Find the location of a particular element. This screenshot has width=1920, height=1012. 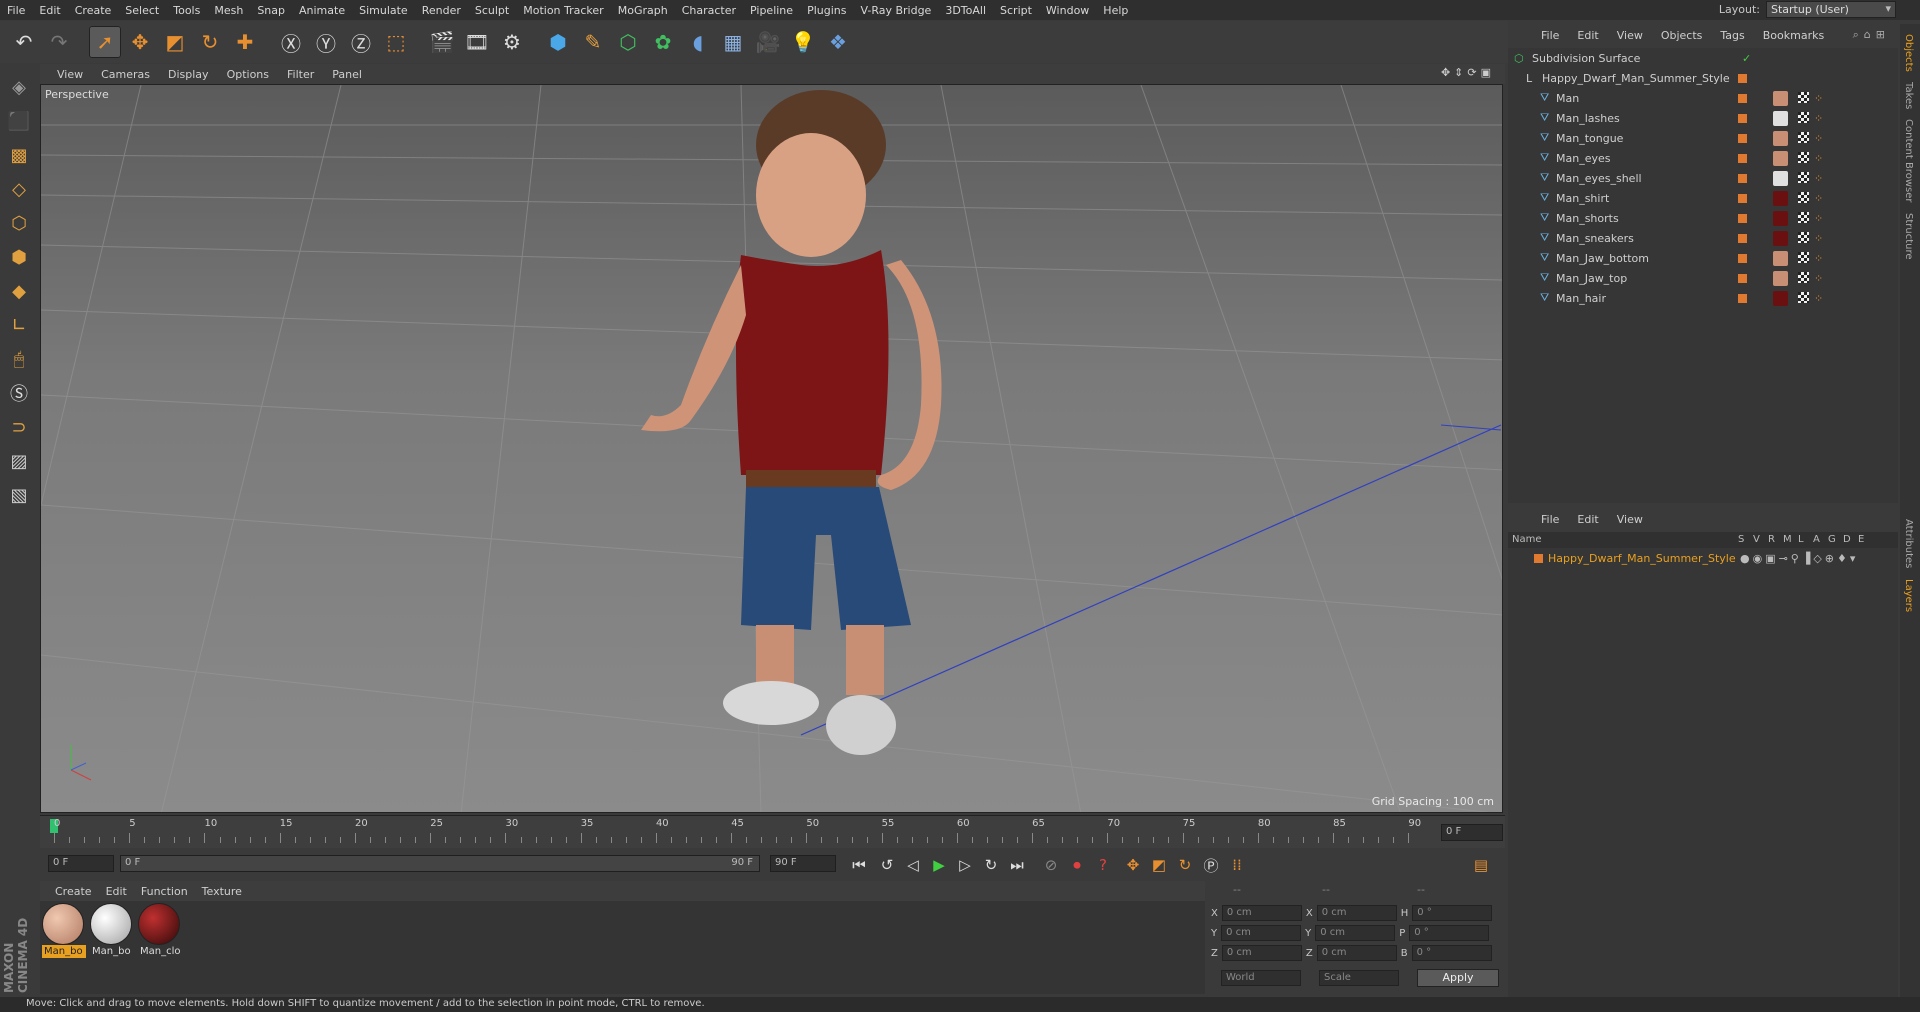

objects-menu-file: File is located at coordinates (1550, 35).